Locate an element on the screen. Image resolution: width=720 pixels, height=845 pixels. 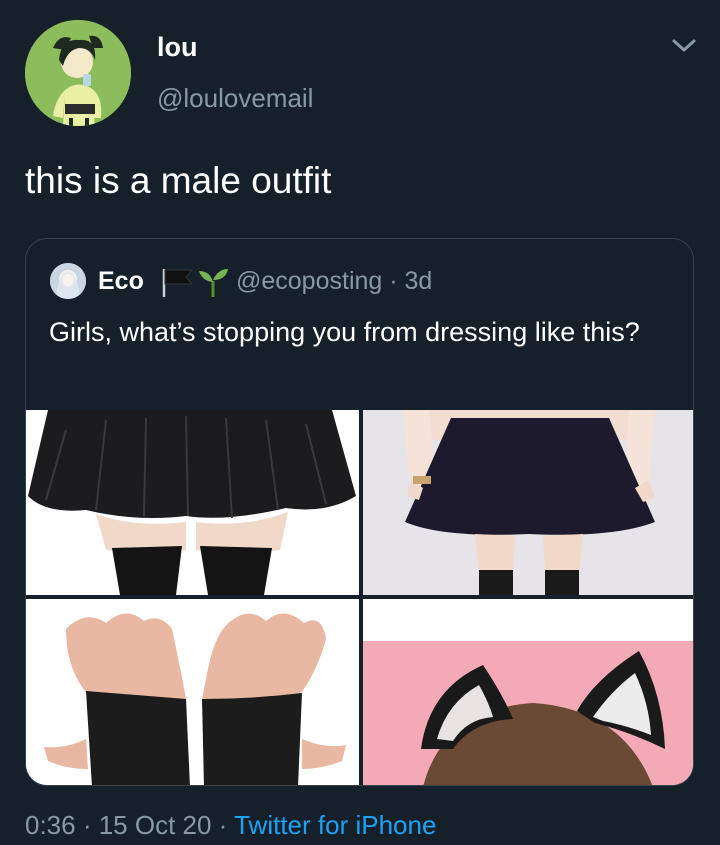
author-display-name: lou is located at coordinates (177, 47).